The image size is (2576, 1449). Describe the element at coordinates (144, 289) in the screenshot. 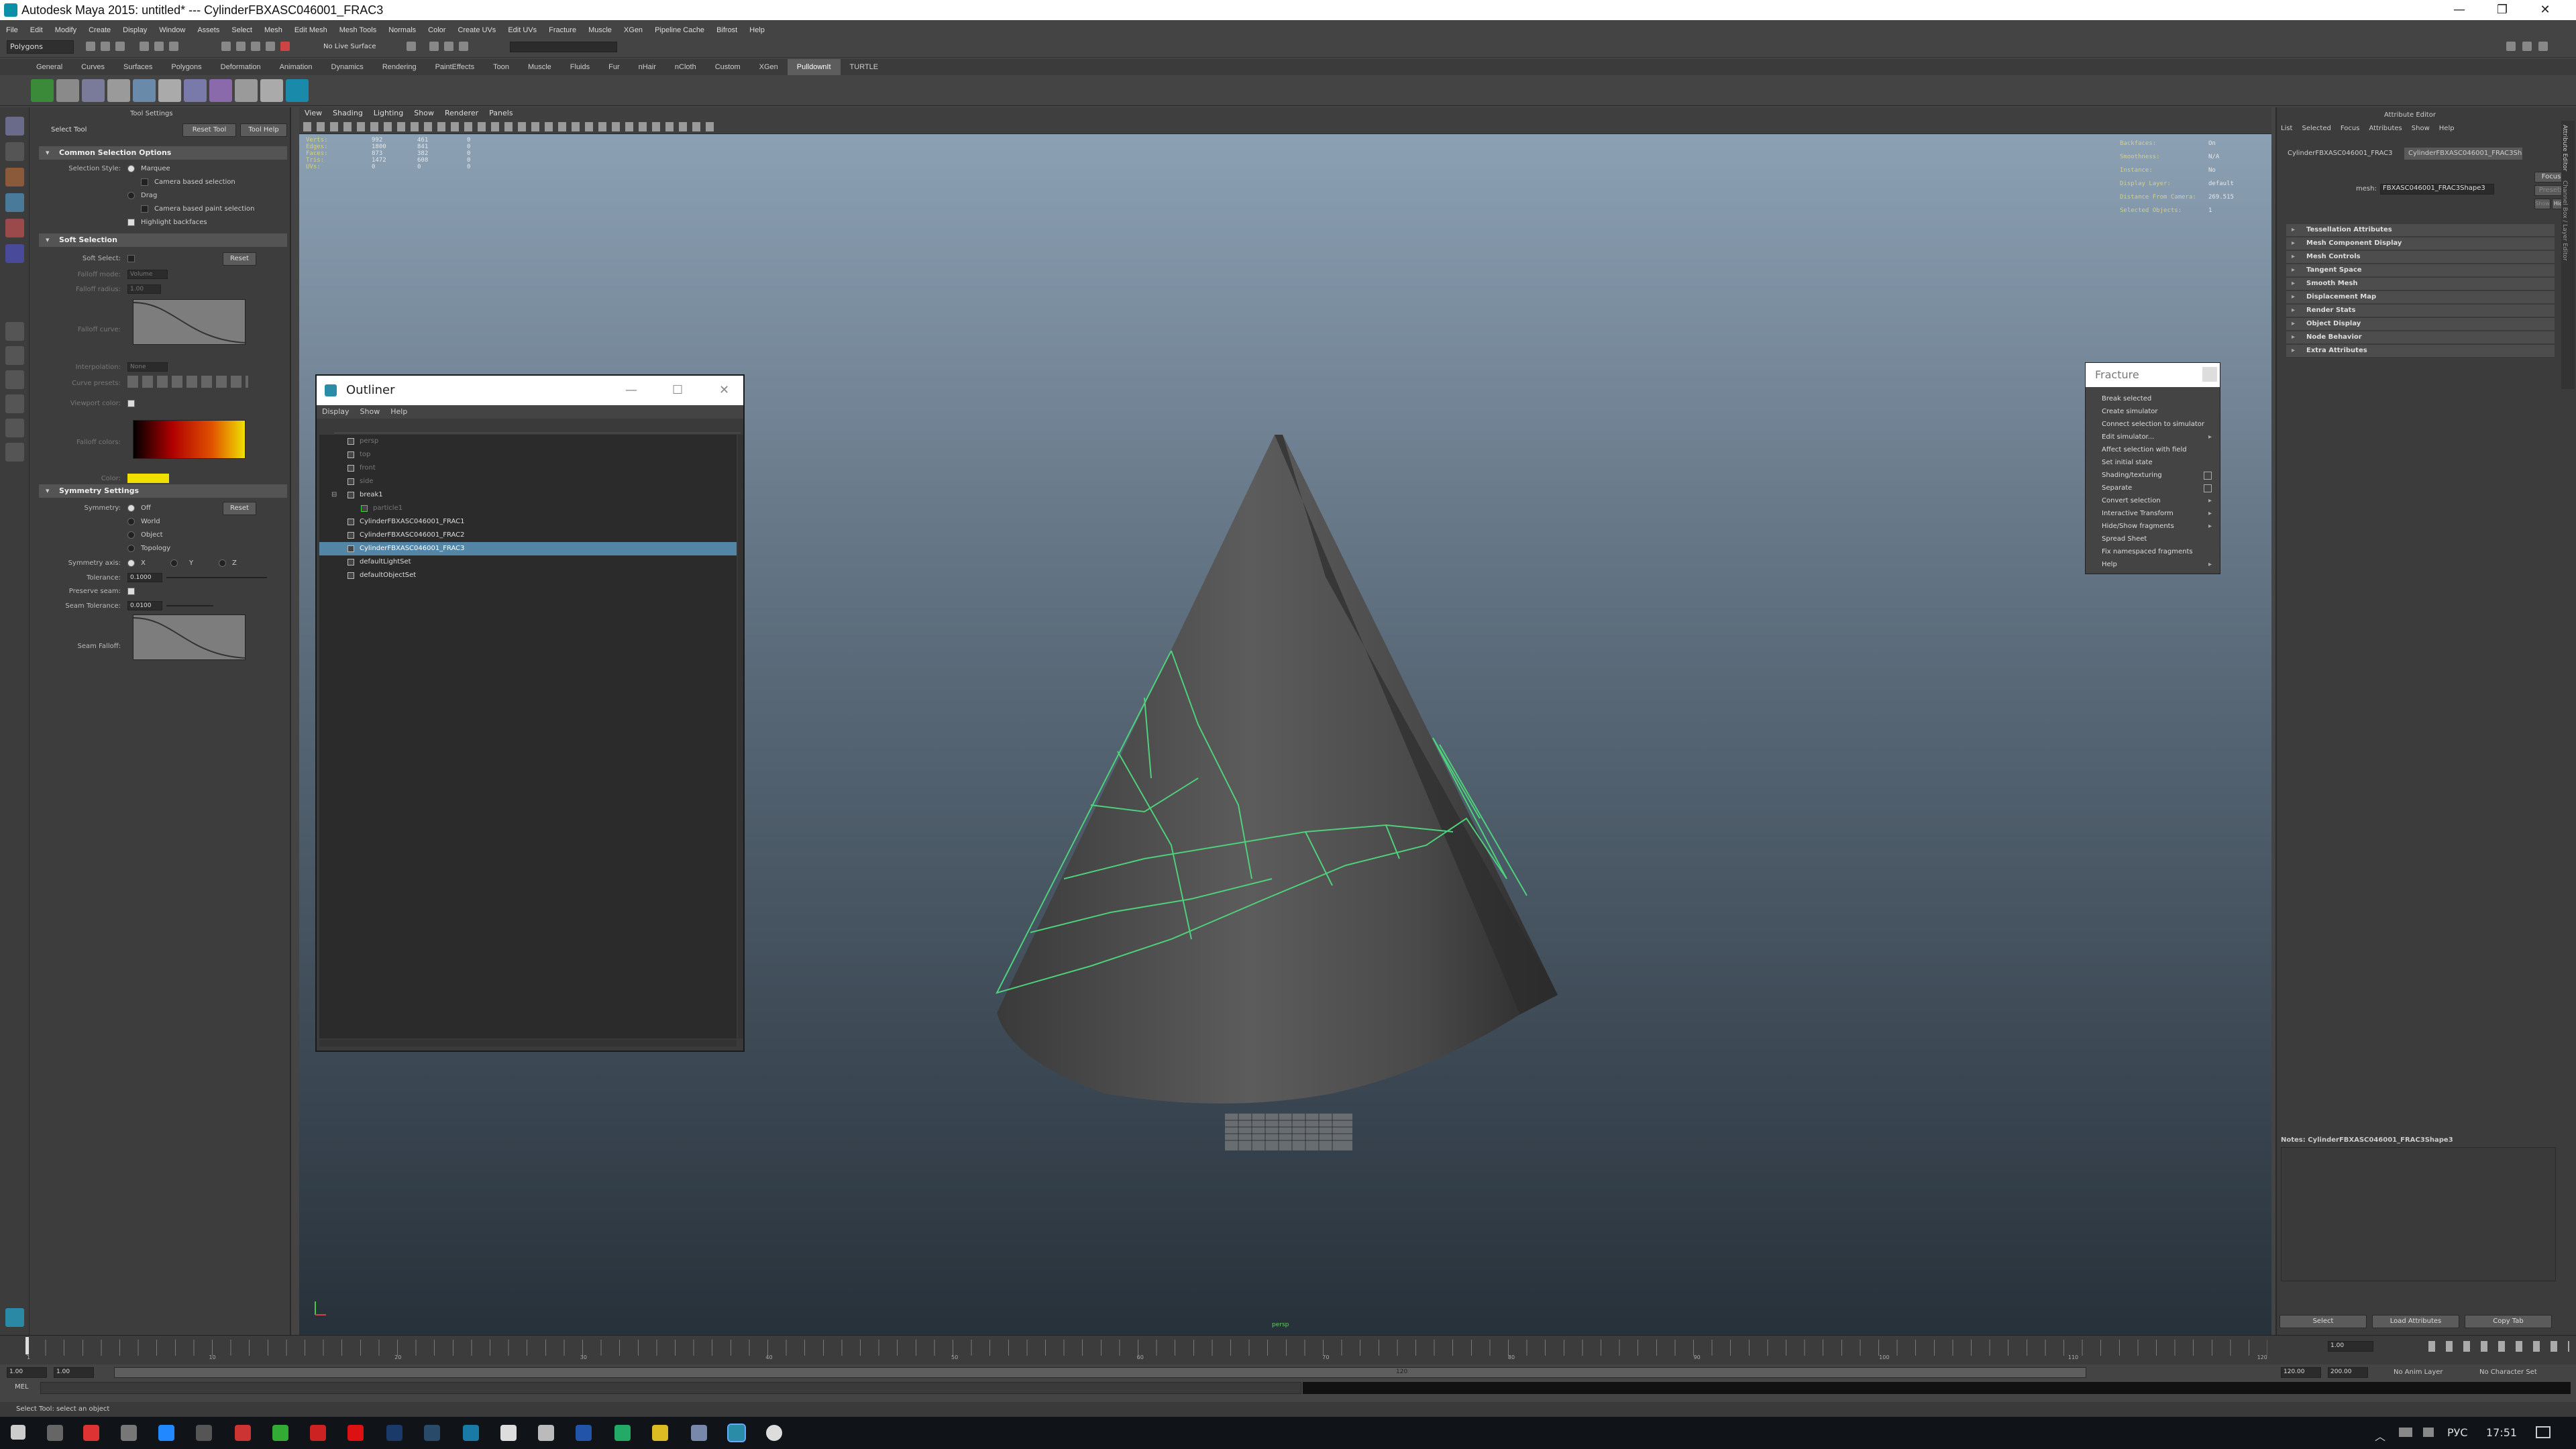

I see `falloff-radius-field: 1.00` at that location.